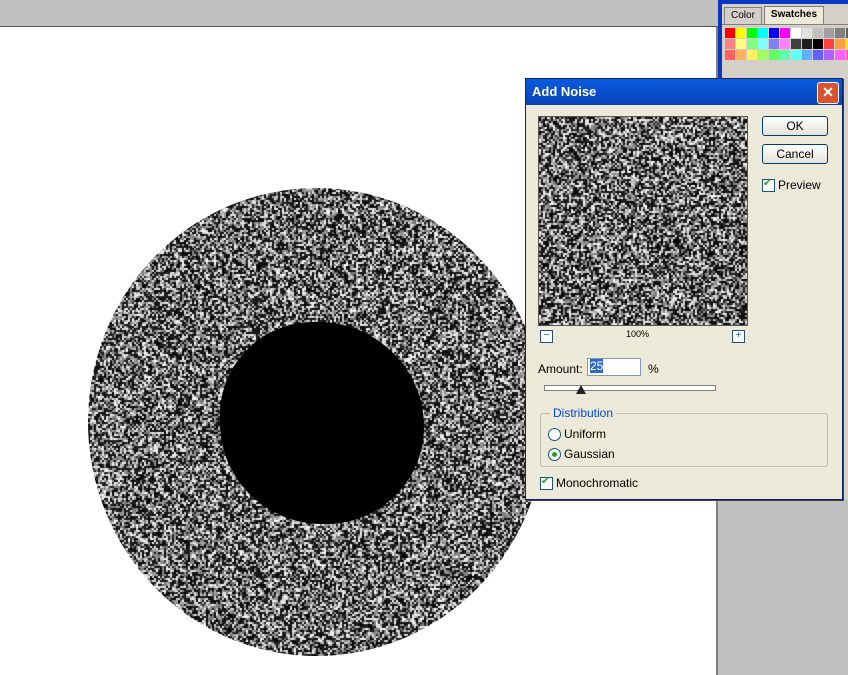  I want to click on filter-preview, so click(643, 221).